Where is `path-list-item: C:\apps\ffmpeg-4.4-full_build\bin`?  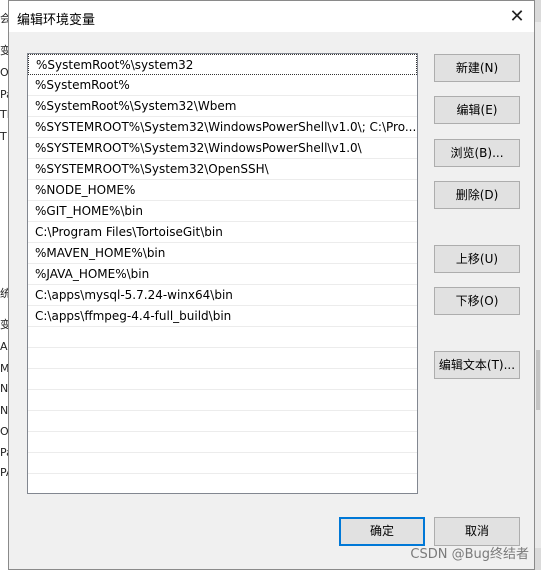
path-list-item: C:\apps\ffmpeg-4.4-full_build\bin is located at coordinates (222, 316).